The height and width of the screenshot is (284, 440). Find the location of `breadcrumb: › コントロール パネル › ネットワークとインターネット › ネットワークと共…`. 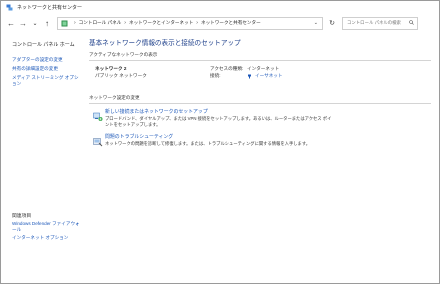

breadcrumb: › コントロール パネル › ネットワークとインターネット › ネットワークと共… is located at coordinates (190, 23).